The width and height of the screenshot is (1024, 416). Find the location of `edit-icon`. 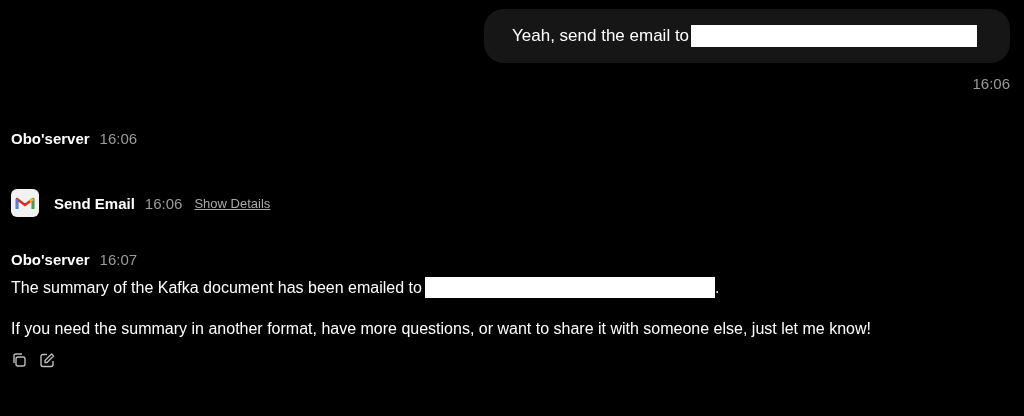

edit-icon is located at coordinates (47, 360).